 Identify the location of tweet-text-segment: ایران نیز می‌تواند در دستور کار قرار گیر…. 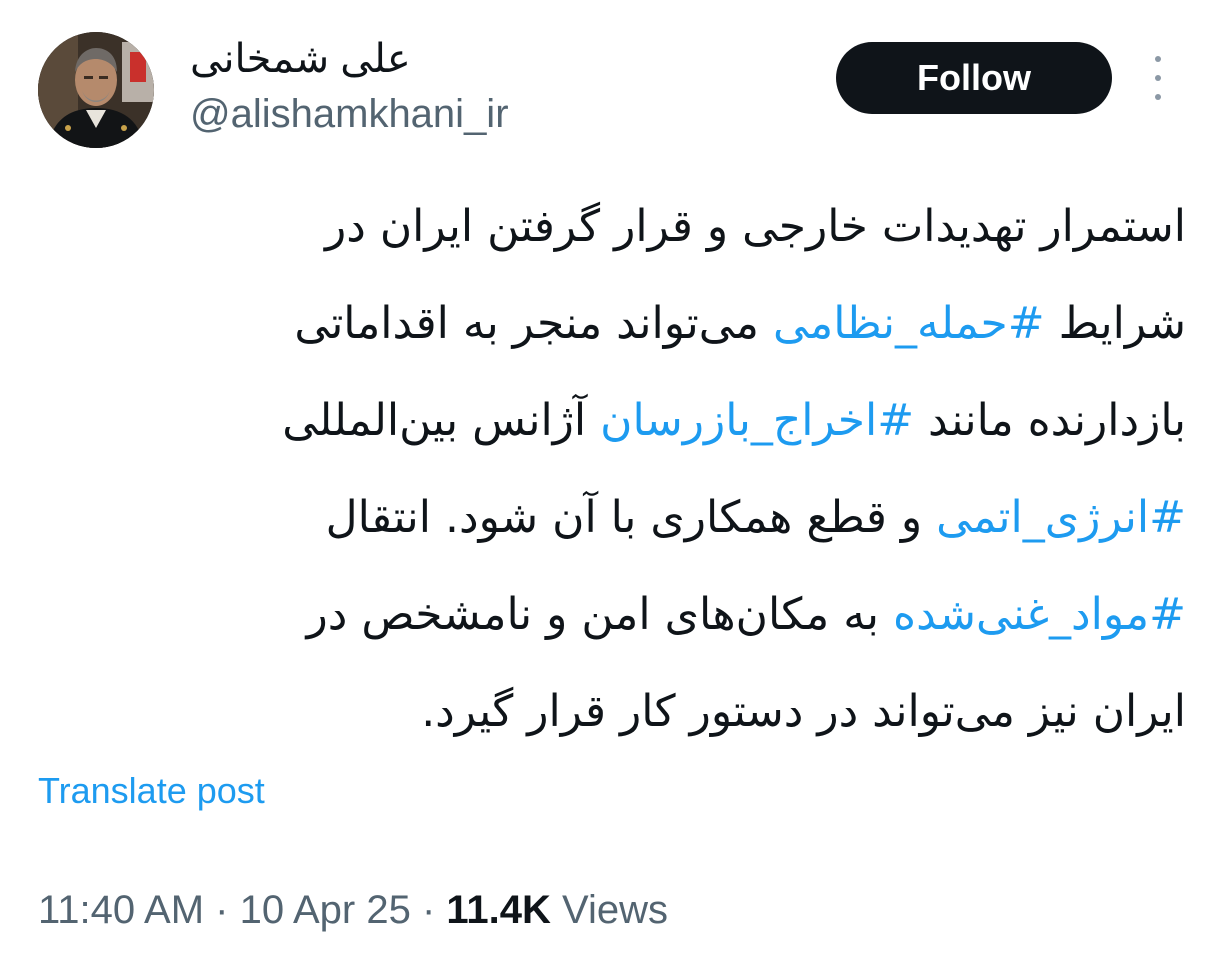
(803, 711).